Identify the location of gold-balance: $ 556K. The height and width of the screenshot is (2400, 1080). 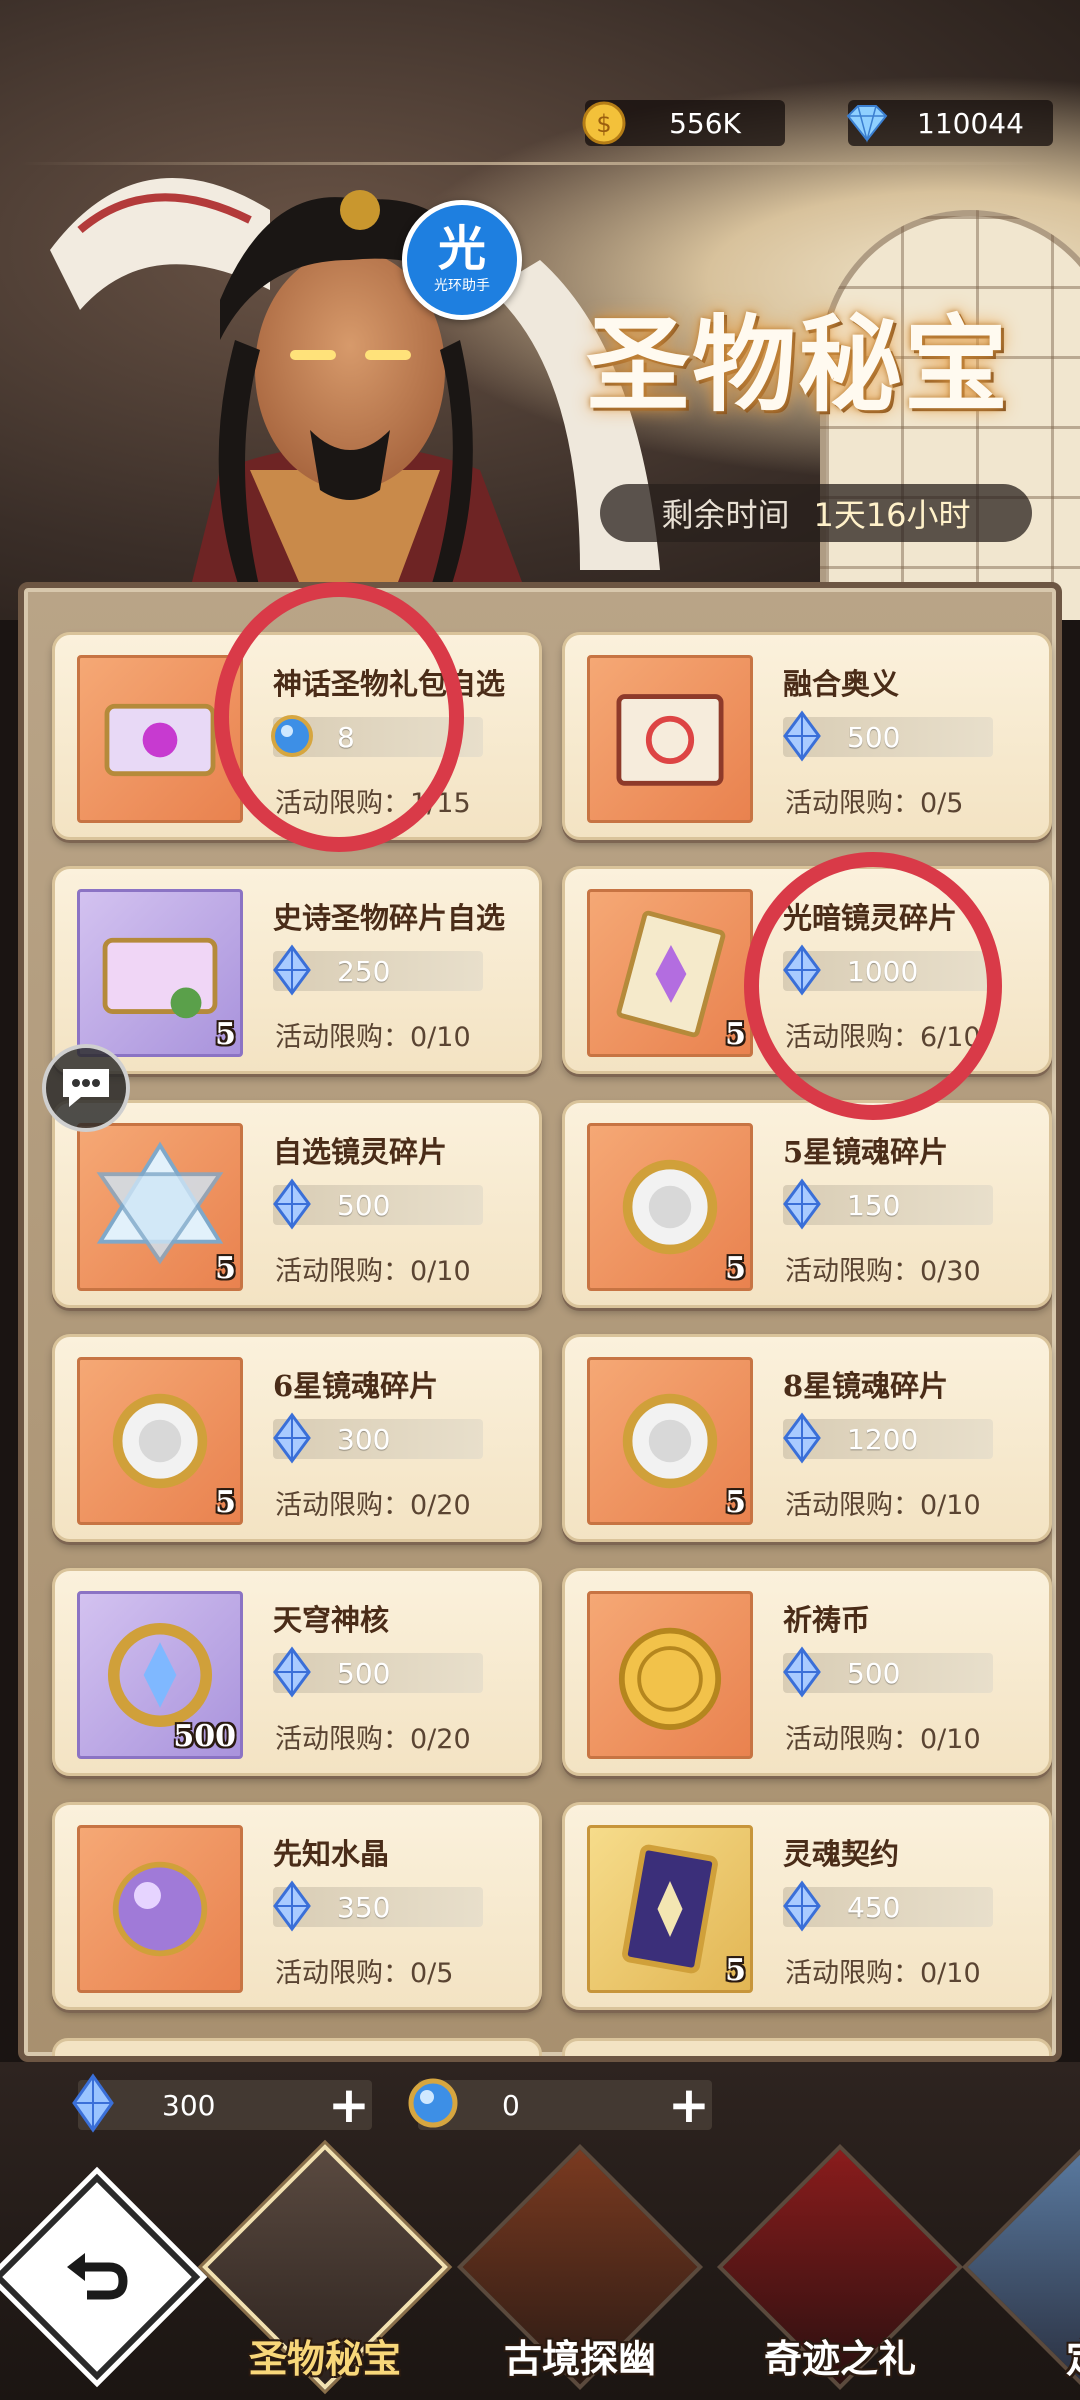
(683, 123).